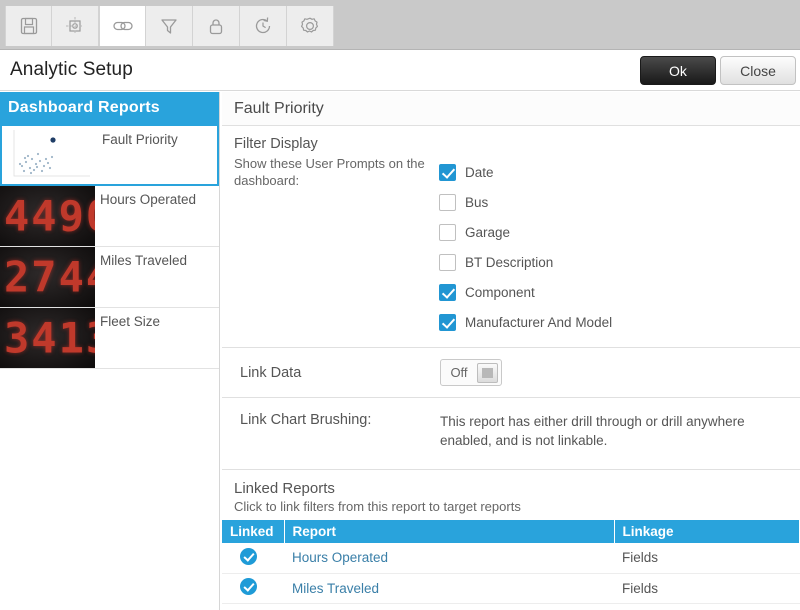 Image resolution: width=800 pixels, height=610 pixels. What do you see at coordinates (511, 109) in the screenshot?
I see `panel-title: Fault Priority` at bounding box center [511, 109].